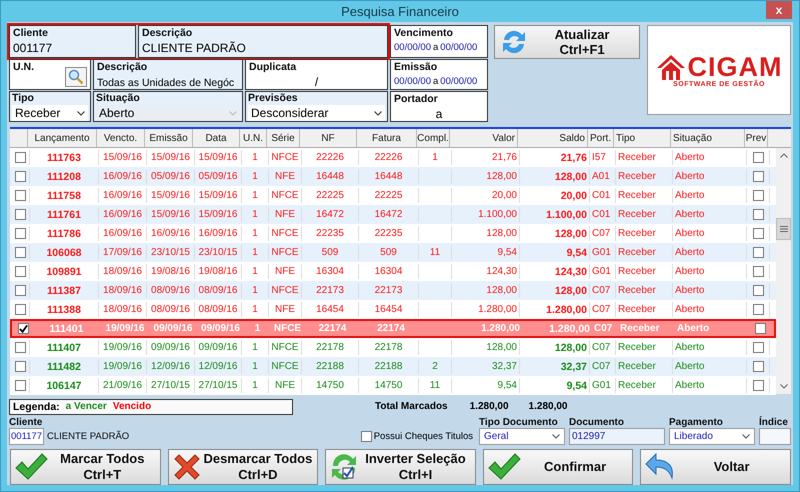  What do you see at coordinates (393, 385) in the screenshot?
I see `table-row: 106147 21/09/16 27/10/15 27/10/15 1 NFE 14750 14750 11 9,54 9,54 G01 Receber Aberto` at bounding box center [393, 385].